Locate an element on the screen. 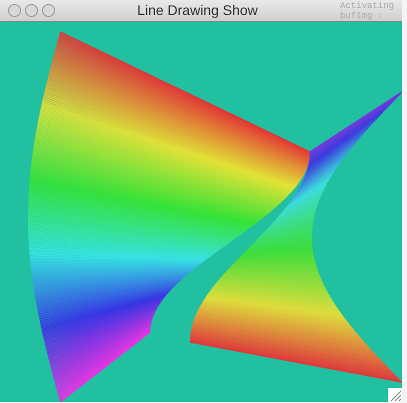 This screenshot has width=407, height=403. background-text: Activating is located at coordinates (367, 5).